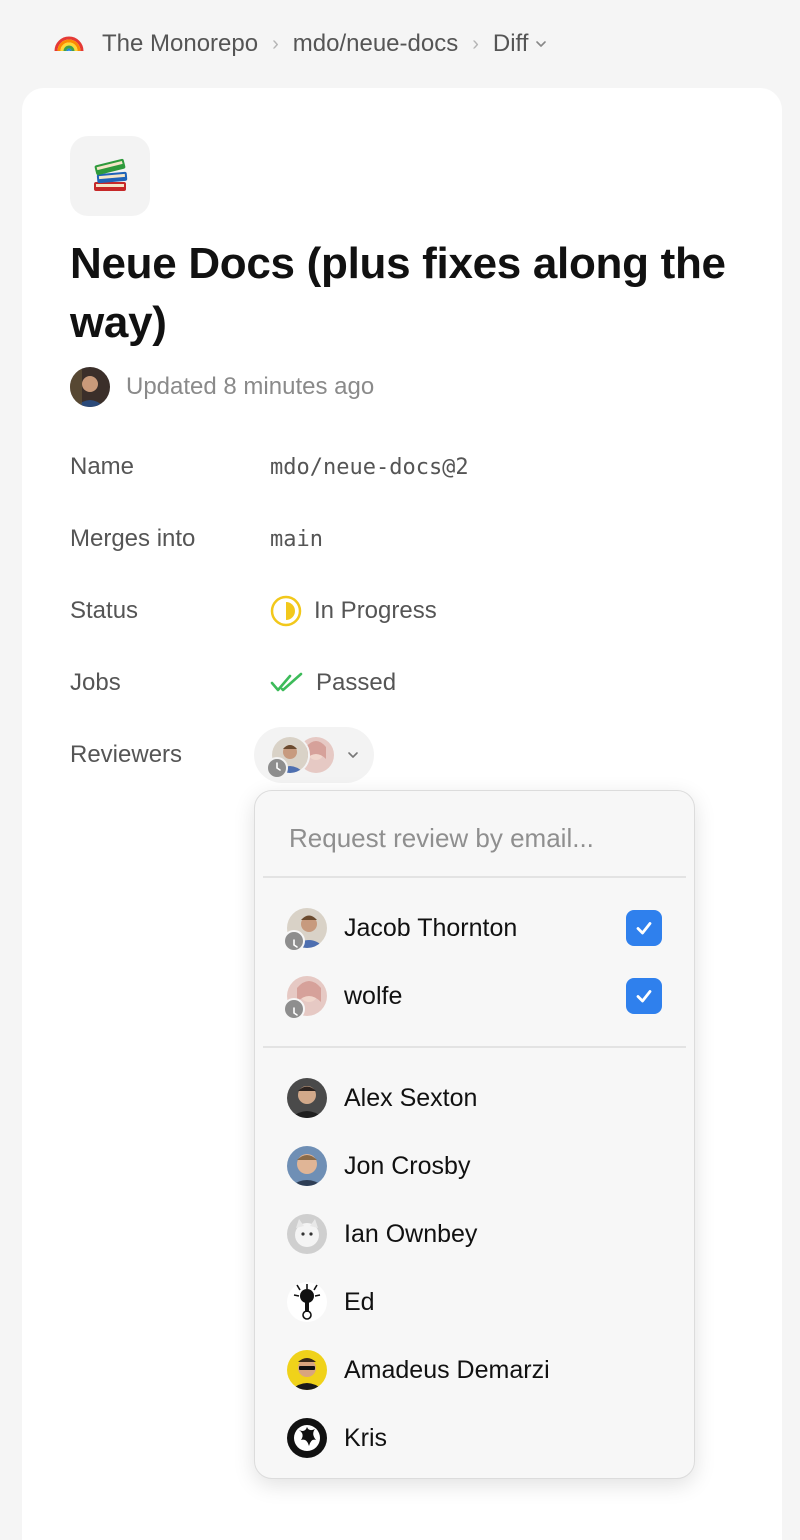 The image size is (800, 1540). I want to click on reviewer-name: Jon Crosby, so click(407, 1165).